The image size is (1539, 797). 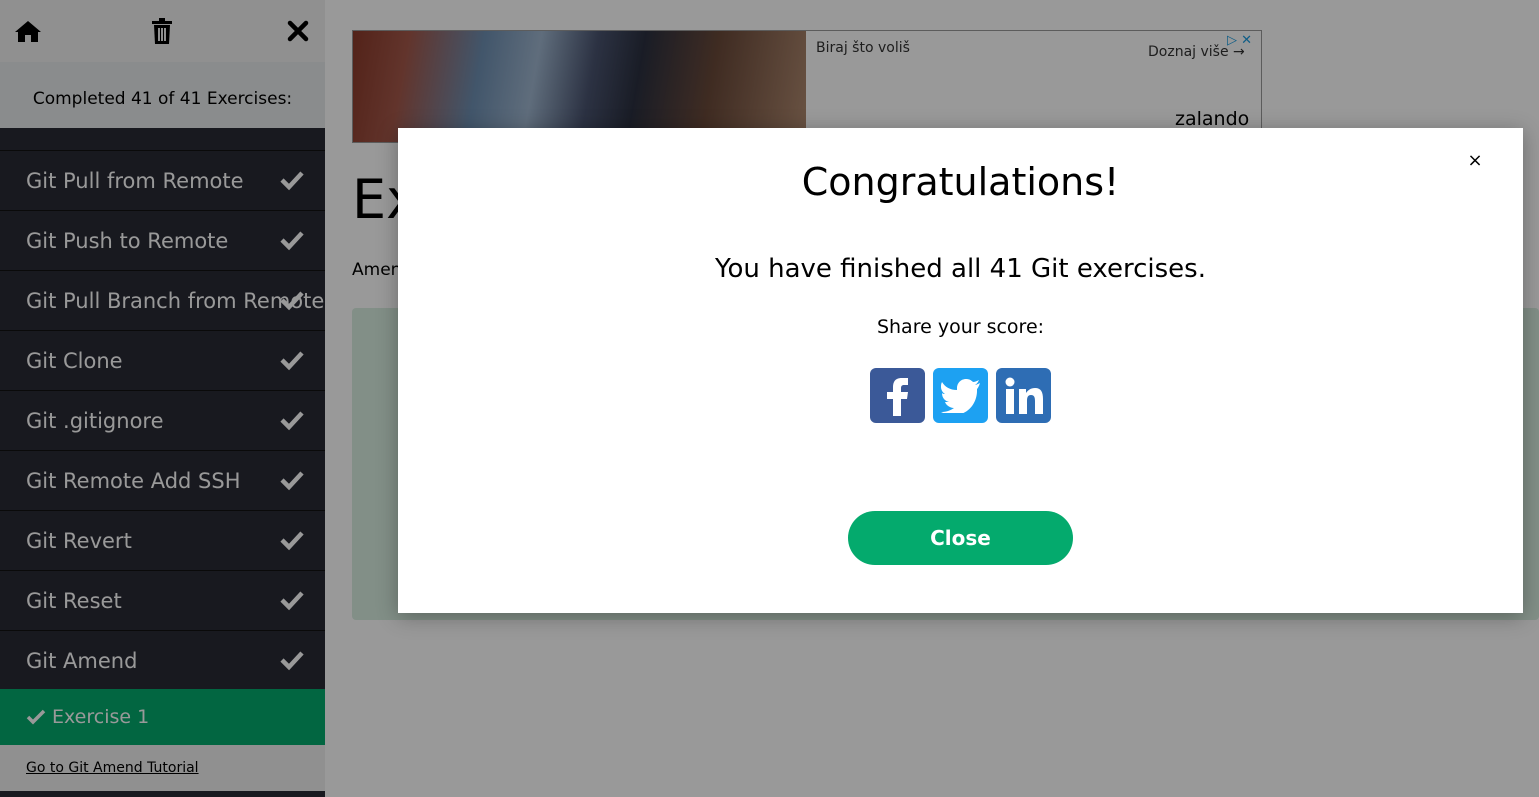 I want to click on modal-message: You have finished all 41 Git exercises., so click(x=960, y=269).